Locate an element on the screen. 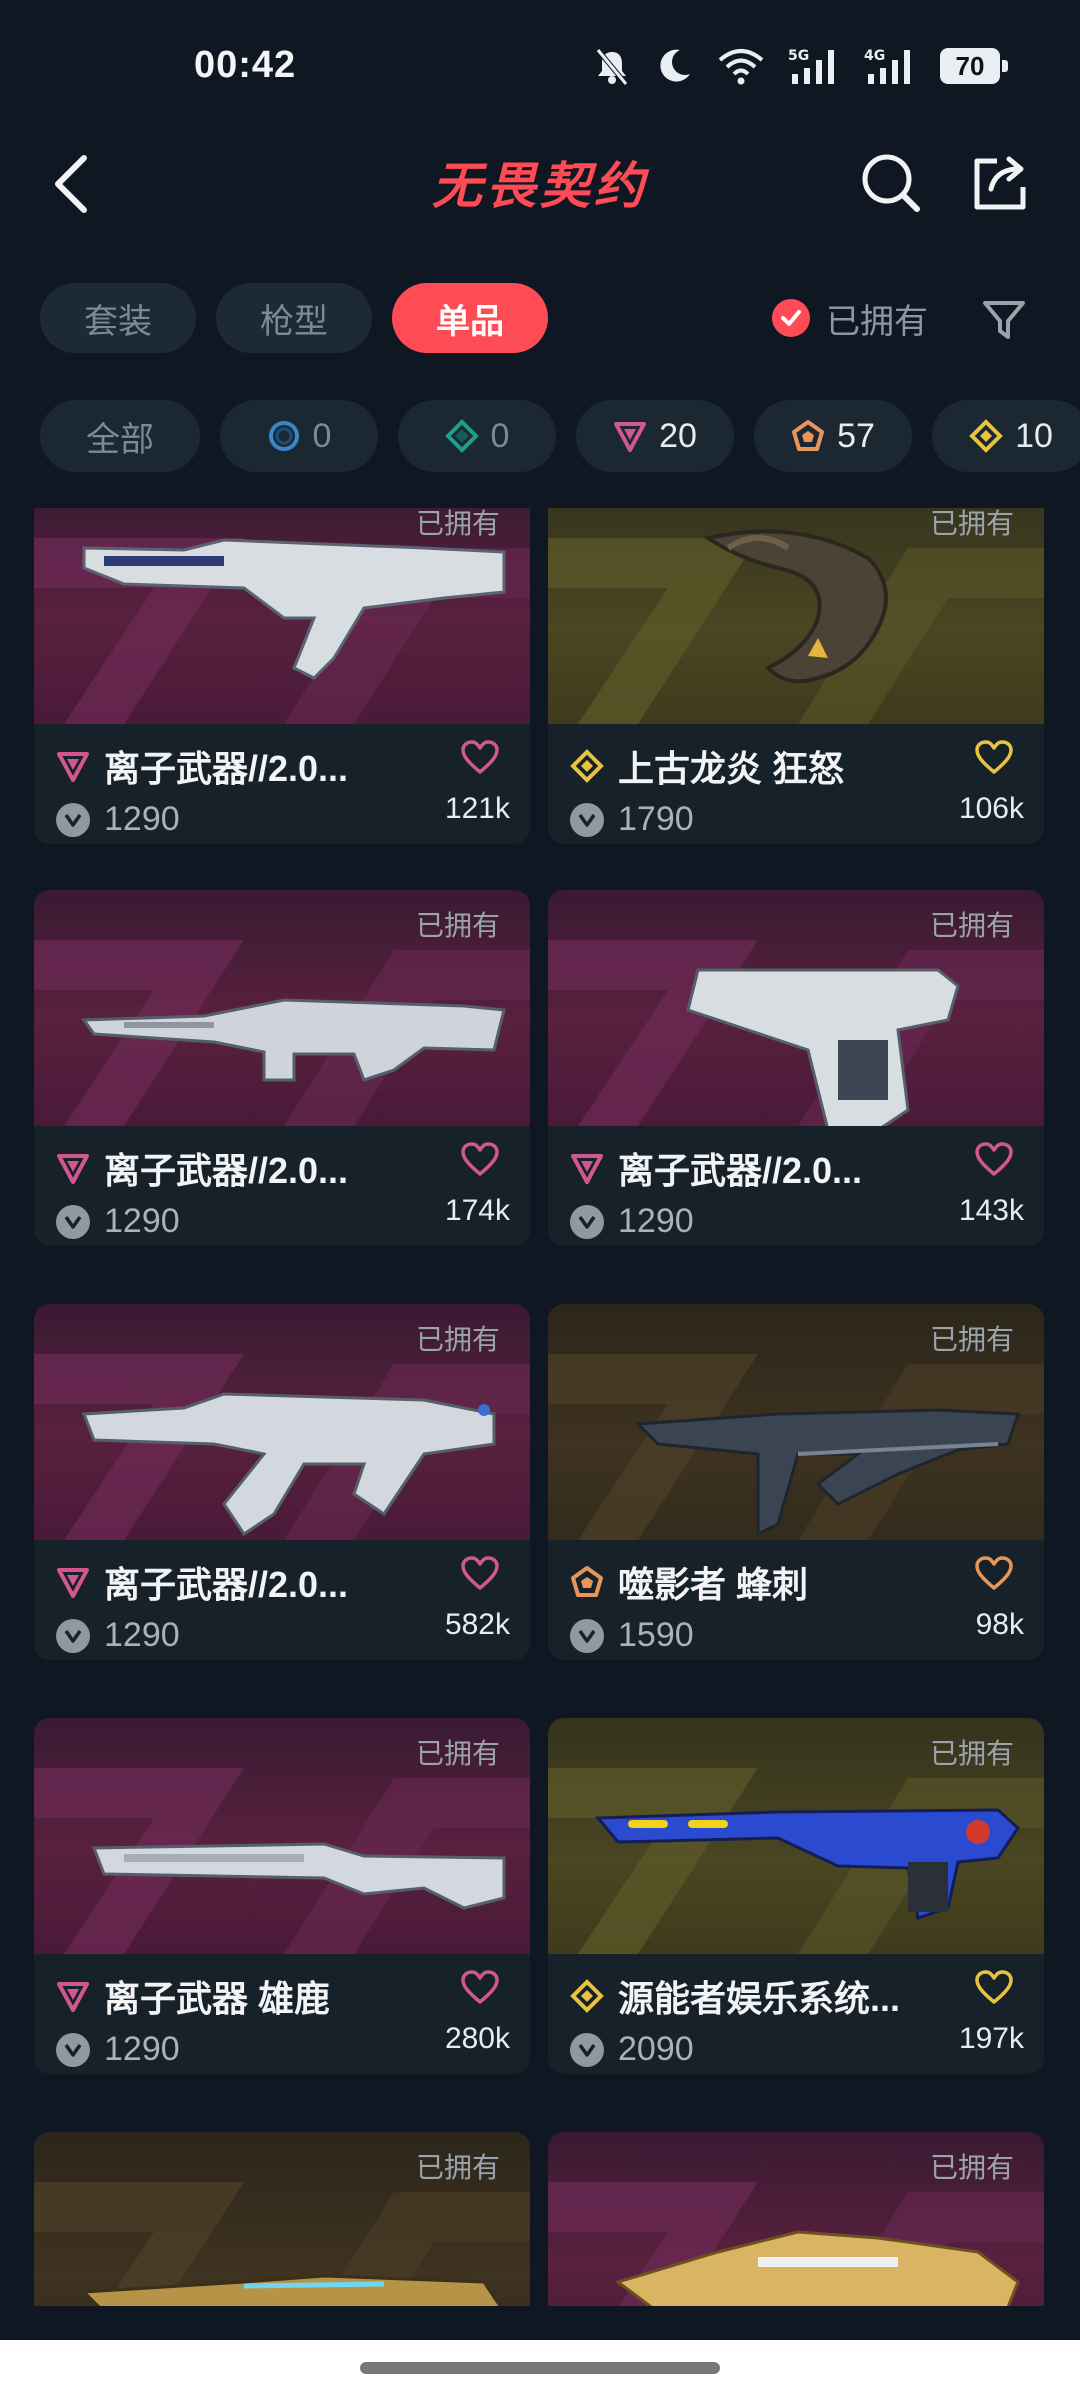  skin-name: 噬影者 蜂刺 is located at coordinates (713, 1584).